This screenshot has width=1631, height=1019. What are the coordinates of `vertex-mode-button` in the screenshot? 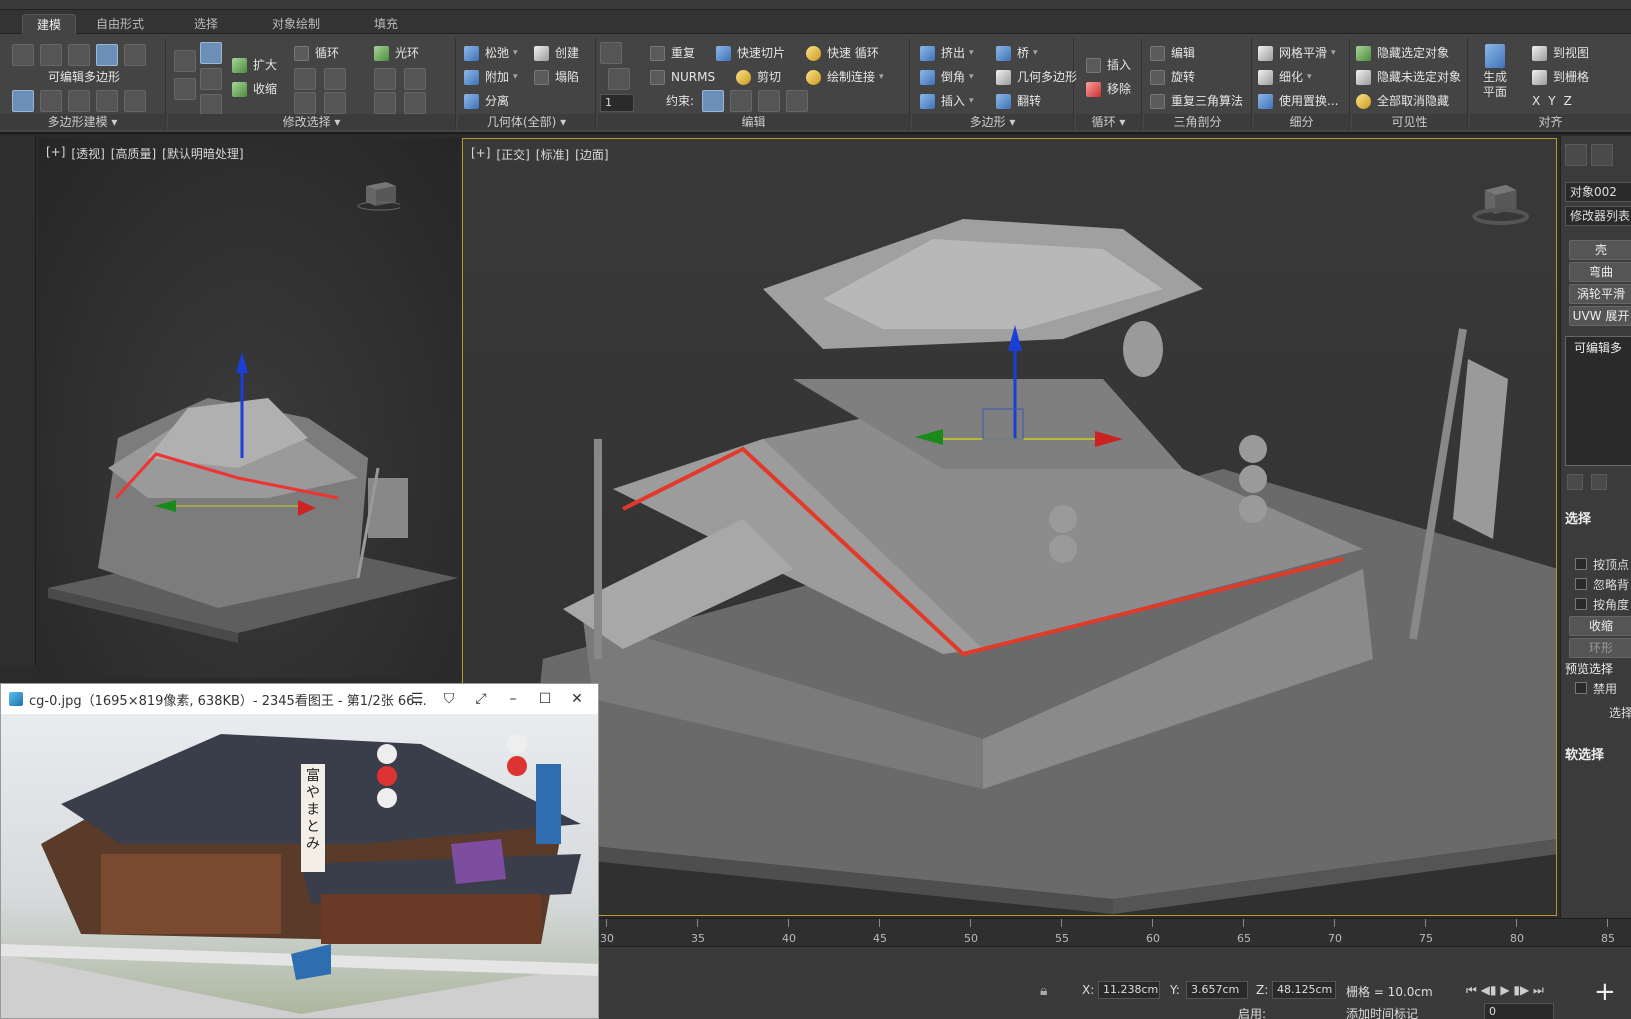 It's located at (23, 55).